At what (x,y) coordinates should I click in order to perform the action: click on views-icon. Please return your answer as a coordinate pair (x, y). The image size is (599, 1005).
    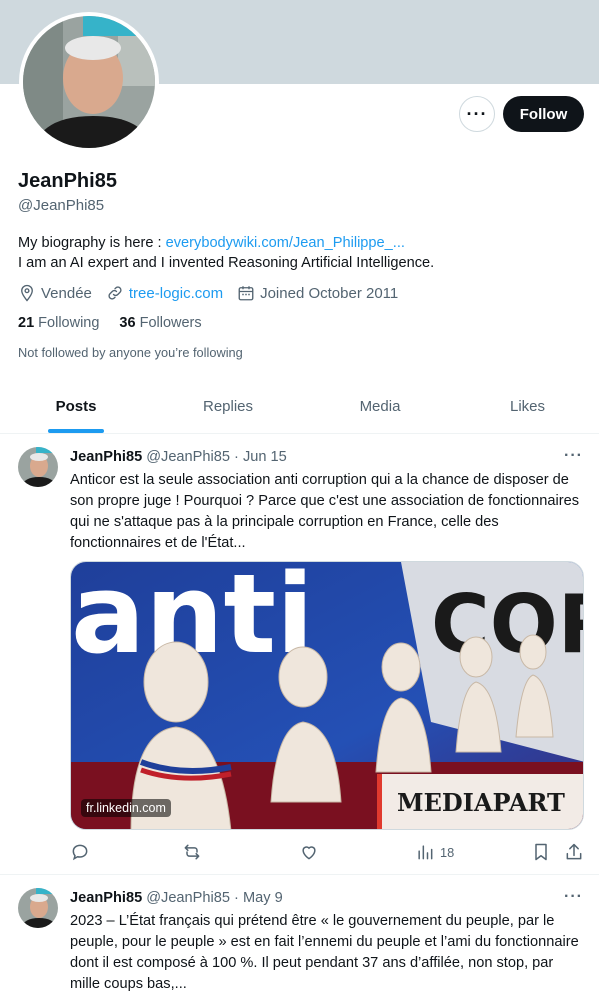
    Looking at the image, I should click on (425, 852).